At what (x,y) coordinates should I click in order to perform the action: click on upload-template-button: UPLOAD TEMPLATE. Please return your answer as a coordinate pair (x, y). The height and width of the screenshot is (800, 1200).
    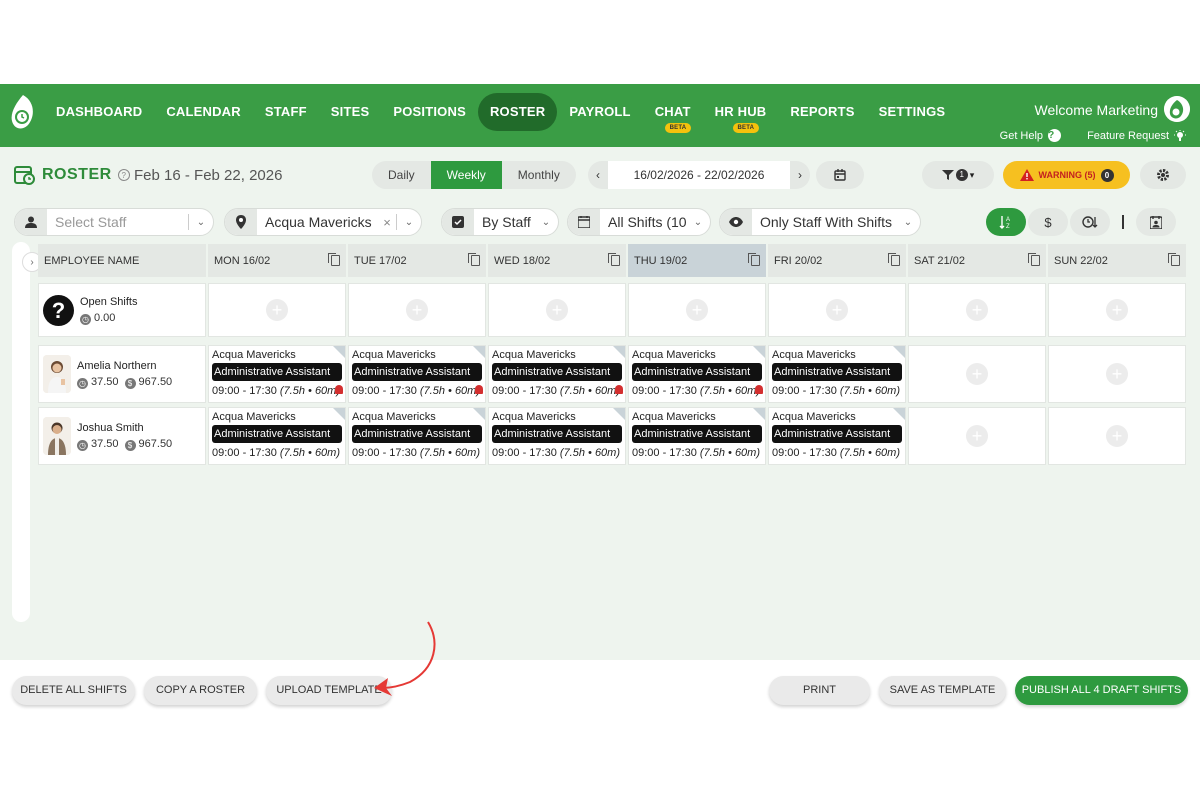
    Looking at the image, I should click on (329, 690).